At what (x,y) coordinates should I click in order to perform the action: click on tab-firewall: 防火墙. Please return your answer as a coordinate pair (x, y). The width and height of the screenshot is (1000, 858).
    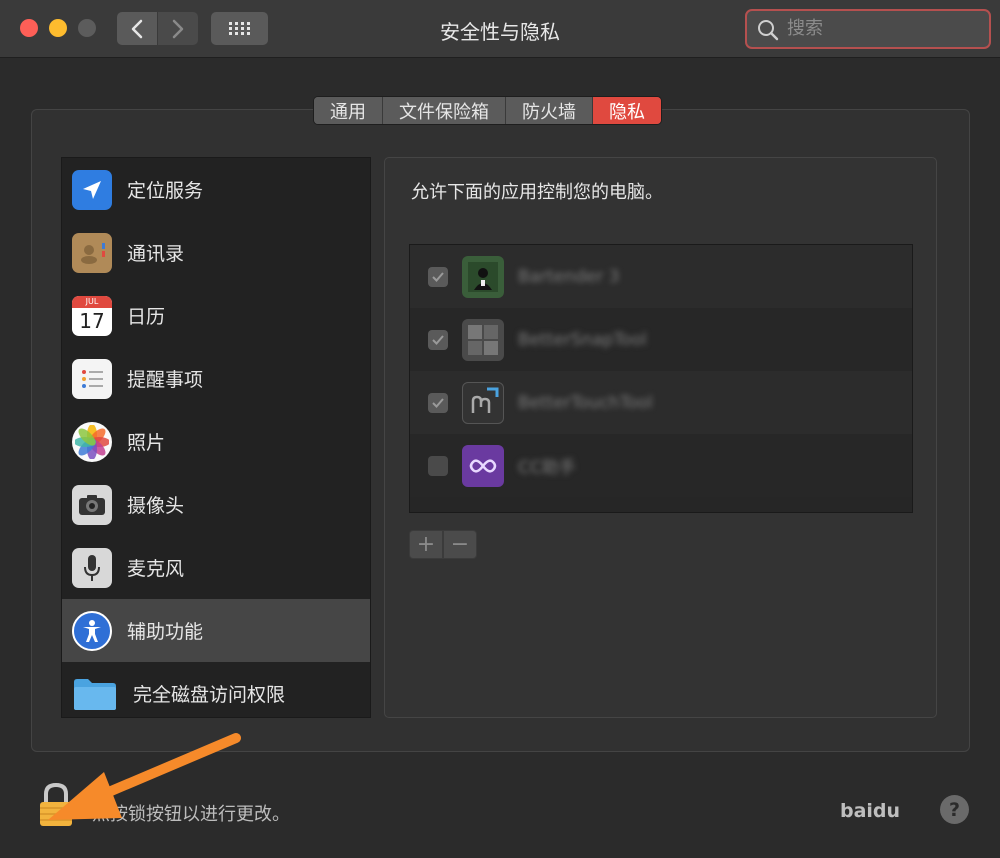
    Looking at the image, I should click on (549, 110).